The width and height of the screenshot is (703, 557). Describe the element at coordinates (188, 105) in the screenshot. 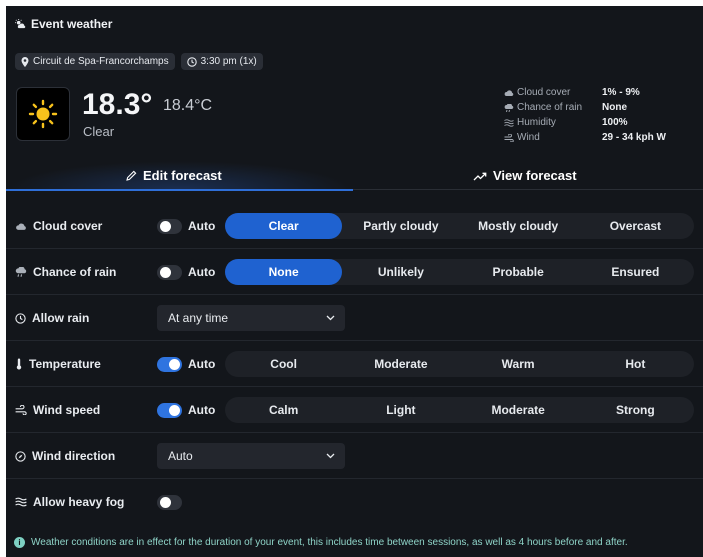

I see `temperature-secondary: 18.4°C` at that location.